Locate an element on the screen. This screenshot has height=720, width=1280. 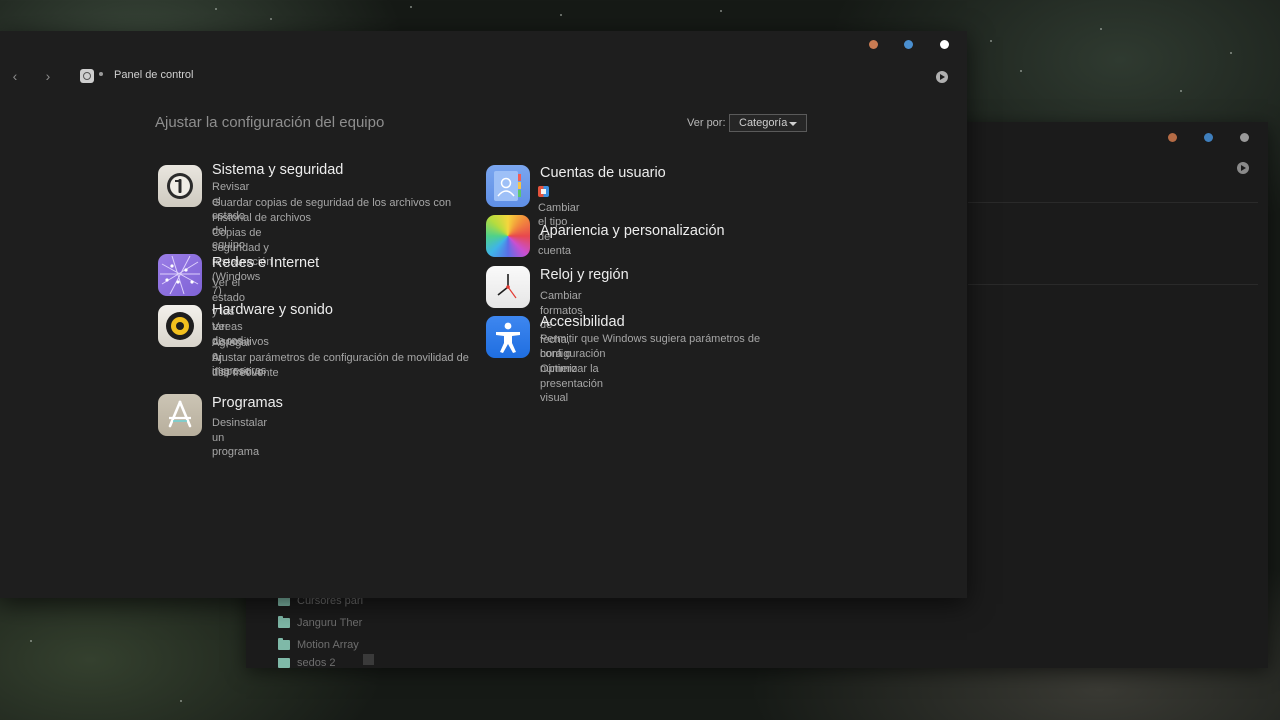
window-dot-orange is located at coordinates (873, 44).